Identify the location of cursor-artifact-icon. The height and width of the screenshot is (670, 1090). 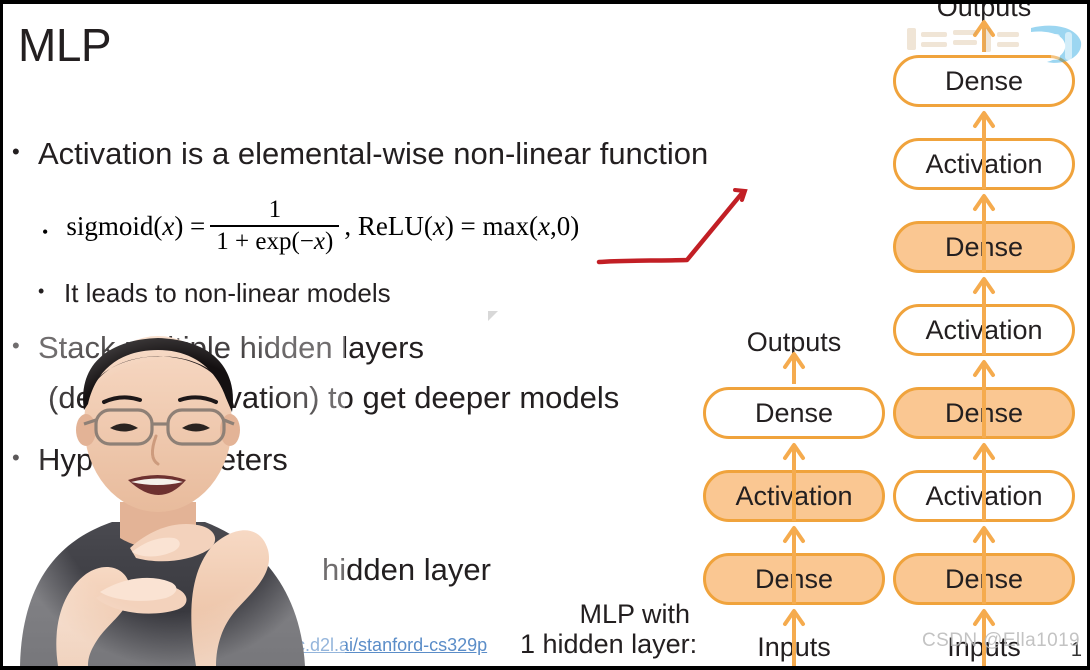
(493, 316).